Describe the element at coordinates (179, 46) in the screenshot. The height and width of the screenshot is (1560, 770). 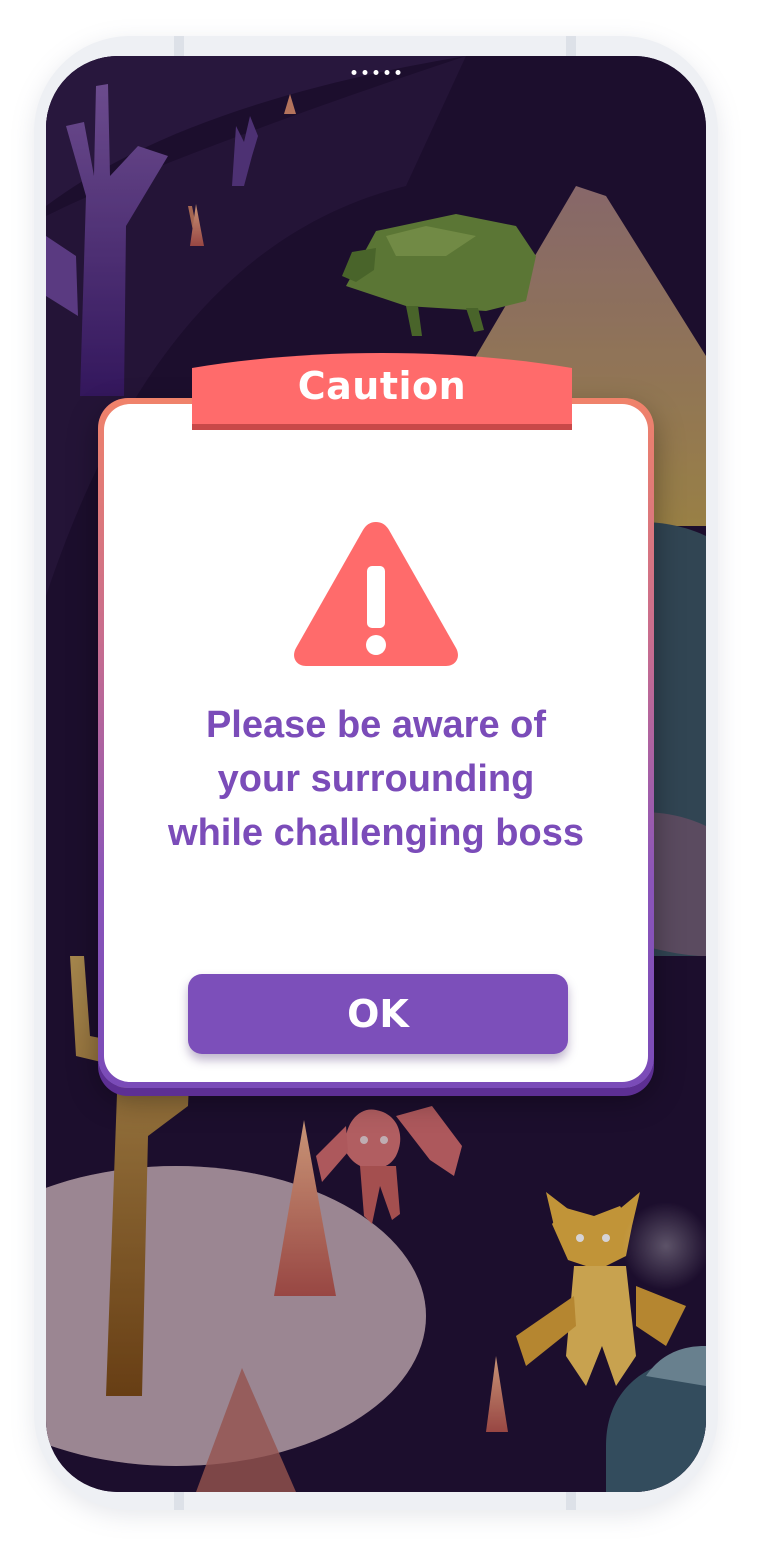
I see `phone-edge-top-left` at that location.